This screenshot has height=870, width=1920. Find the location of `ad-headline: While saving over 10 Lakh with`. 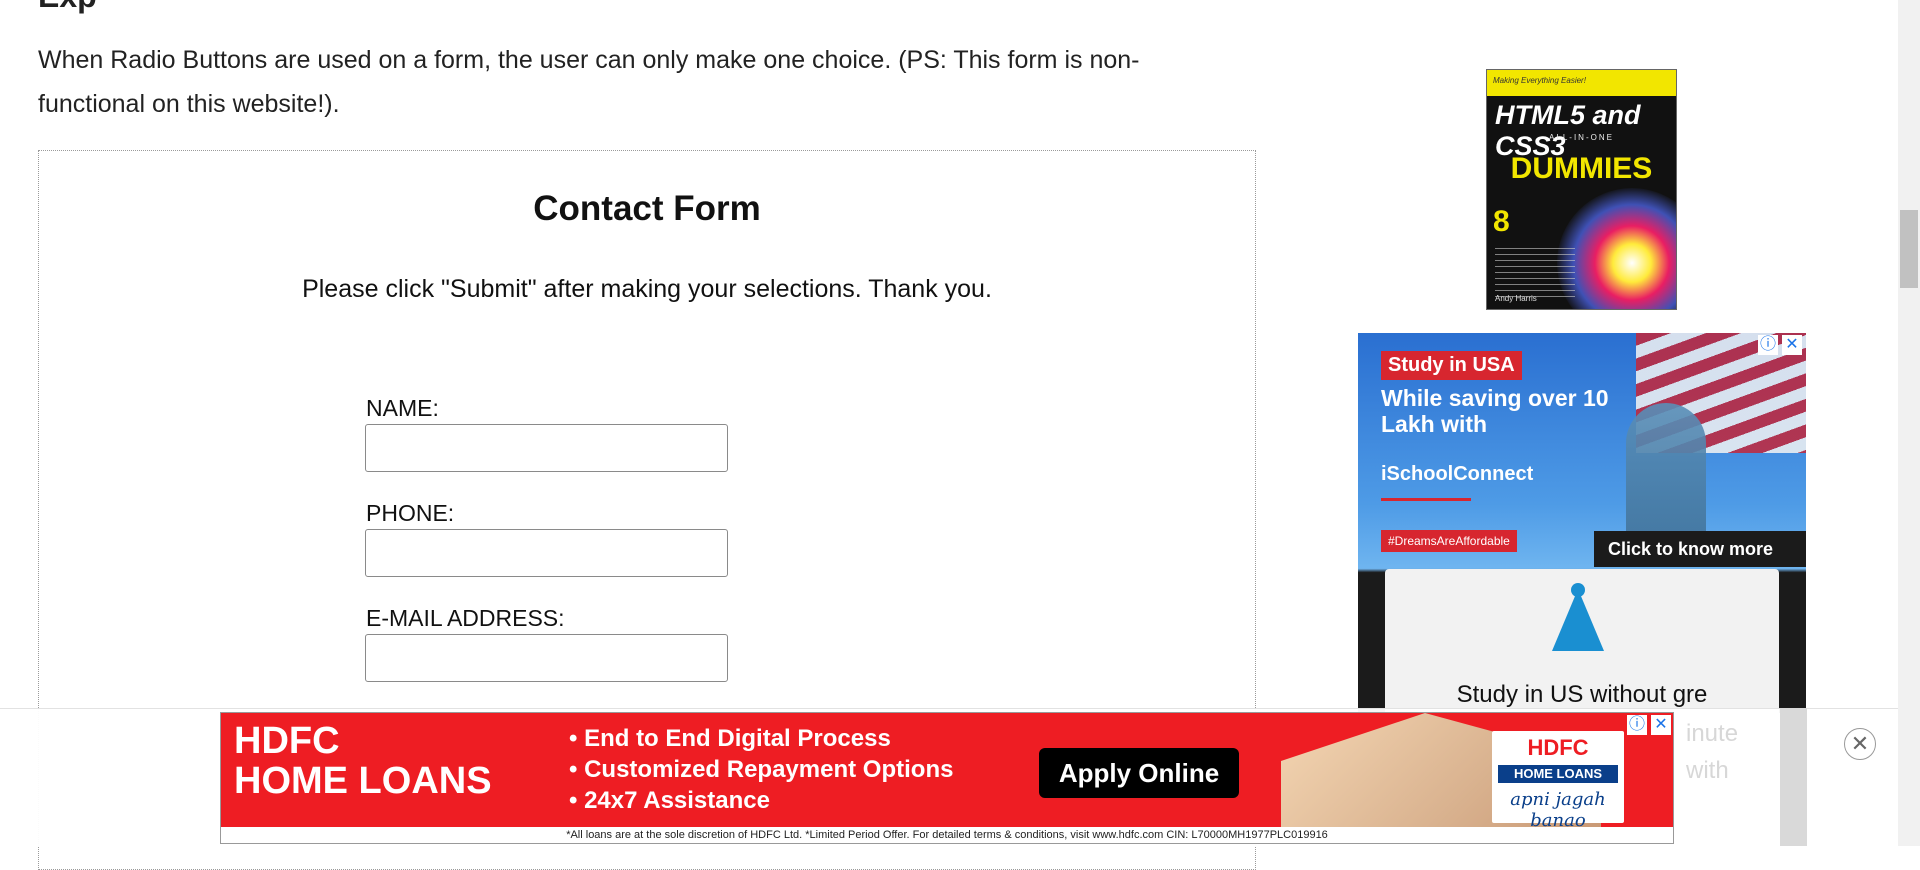

ad-headline: While saving over 10 Lakh with is located at coordinates (1495, 411).